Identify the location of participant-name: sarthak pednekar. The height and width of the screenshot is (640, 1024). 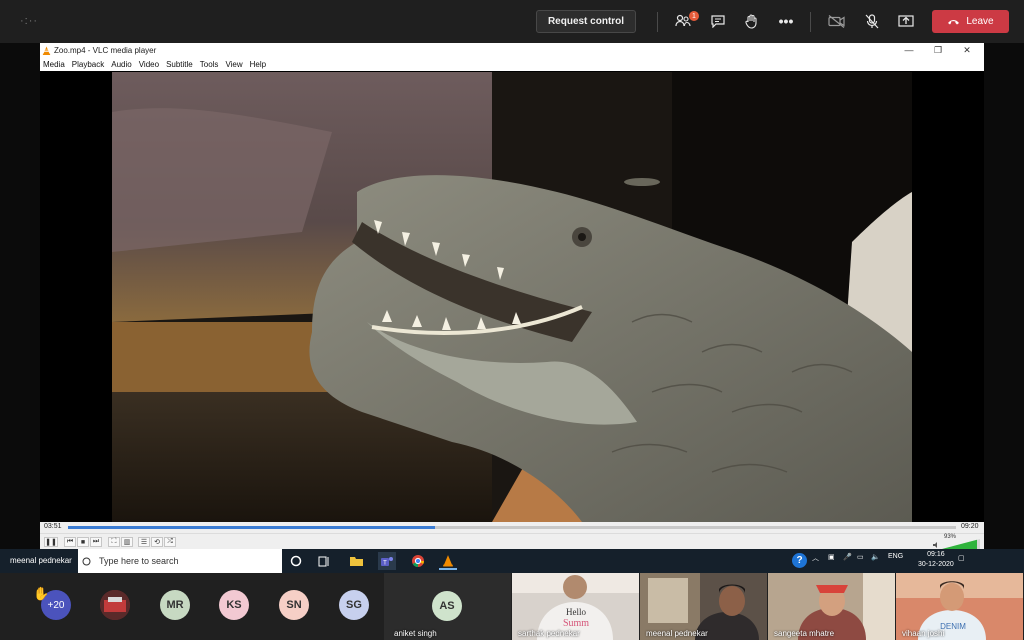
(549, 633).